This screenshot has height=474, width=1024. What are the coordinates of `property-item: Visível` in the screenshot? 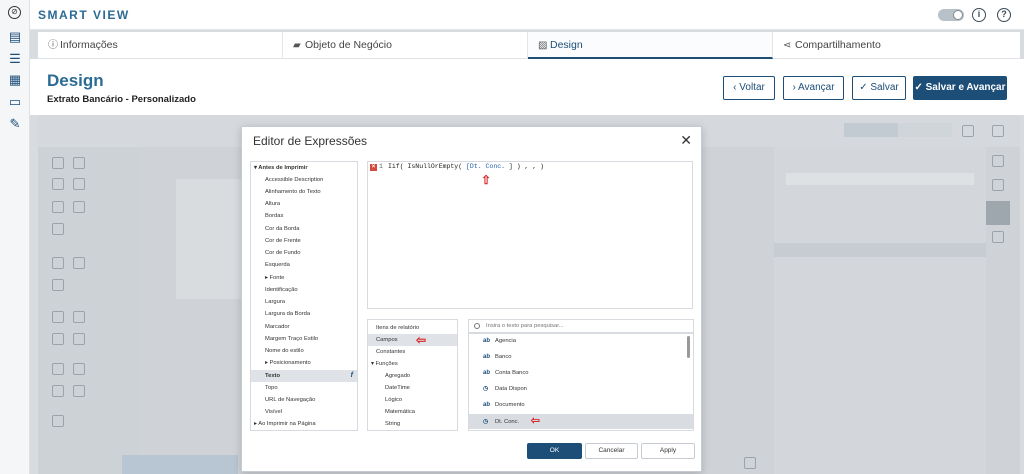 It's located at (304, 412).